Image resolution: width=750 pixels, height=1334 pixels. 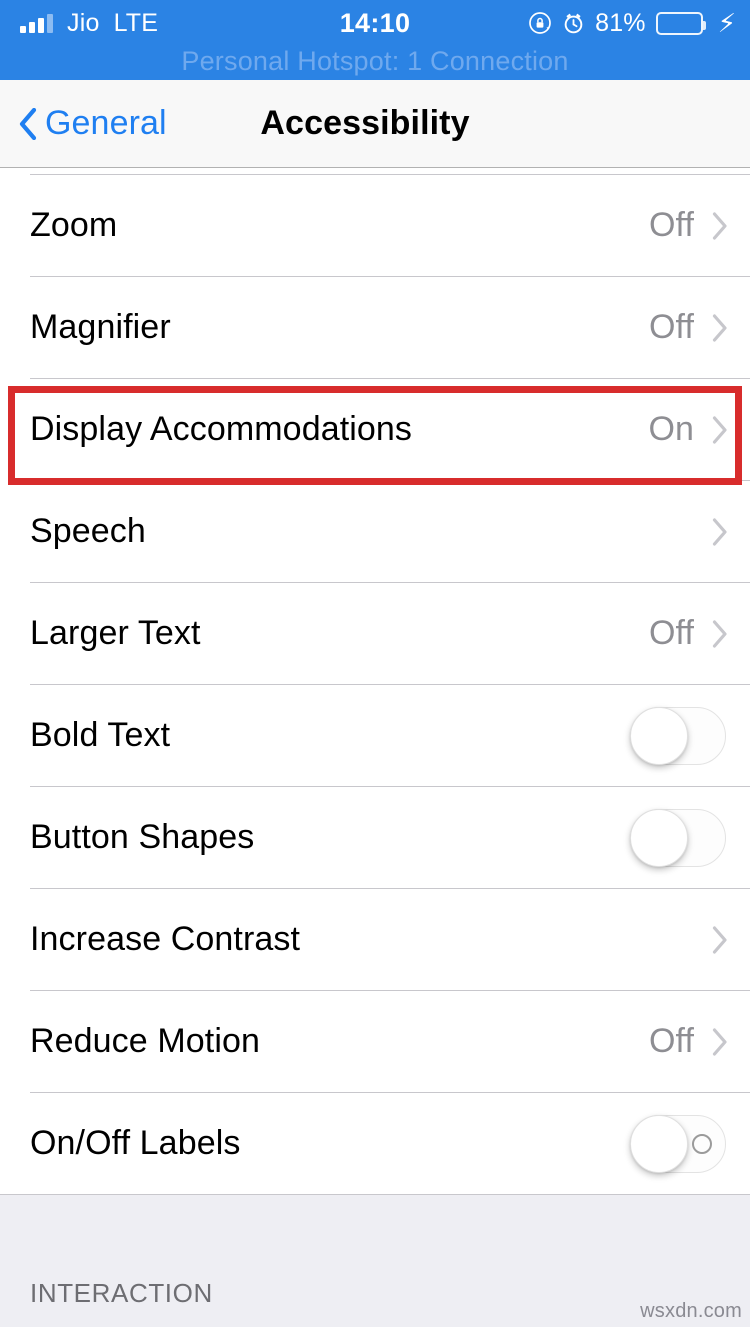 I want to click on row-label: Zoom, so click(x=74, y=225).